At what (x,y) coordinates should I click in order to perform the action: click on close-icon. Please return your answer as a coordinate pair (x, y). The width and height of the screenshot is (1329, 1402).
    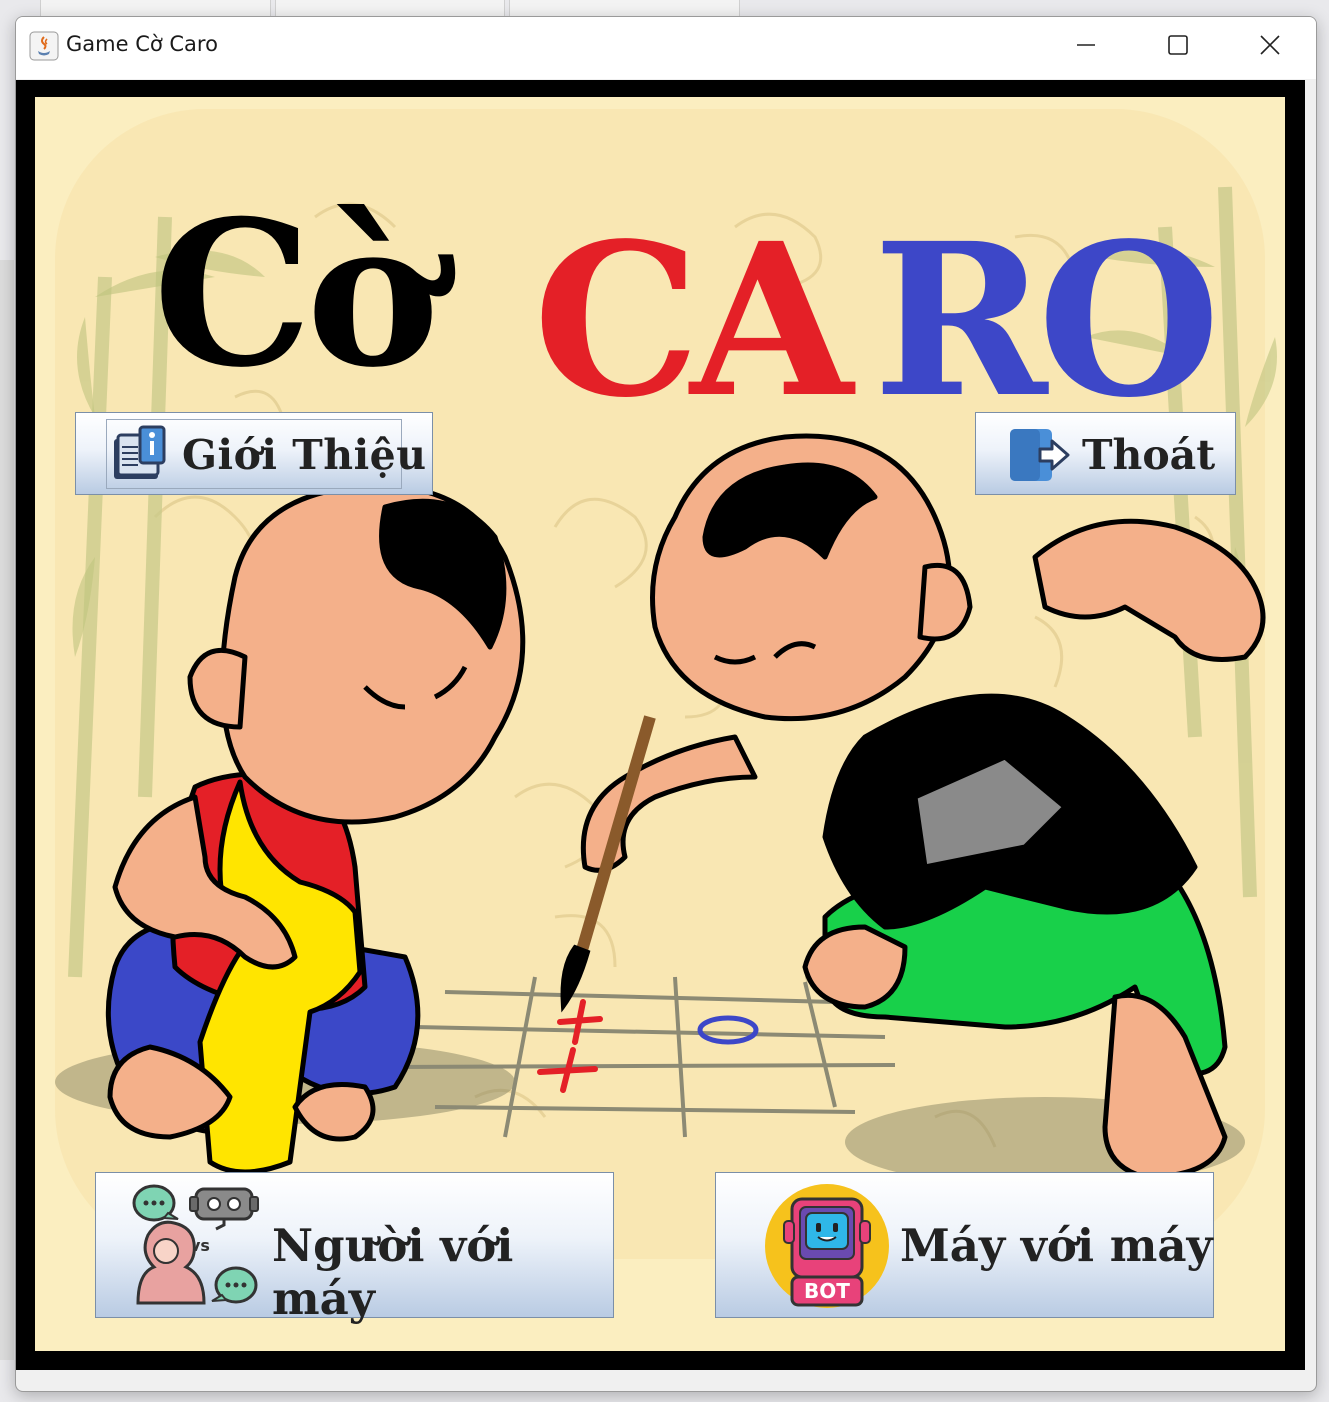
    Looking at the image, I should click on (1270, 45).